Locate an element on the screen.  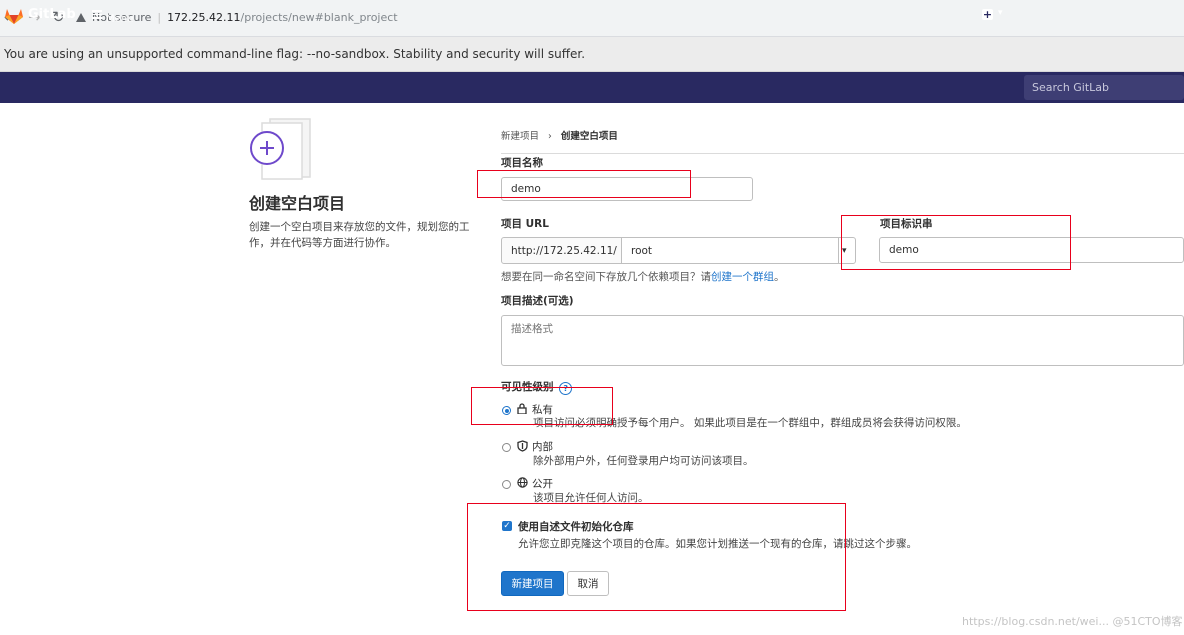
url-host: 172.25.42.11 is located at coordinates (204, 17).